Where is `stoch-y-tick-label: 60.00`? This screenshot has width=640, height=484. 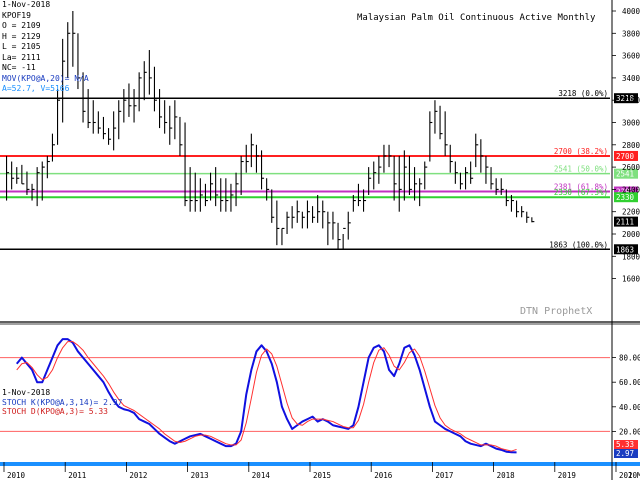 stoch-y-tick-label: 60.00 is located at coordinates (629, 382).